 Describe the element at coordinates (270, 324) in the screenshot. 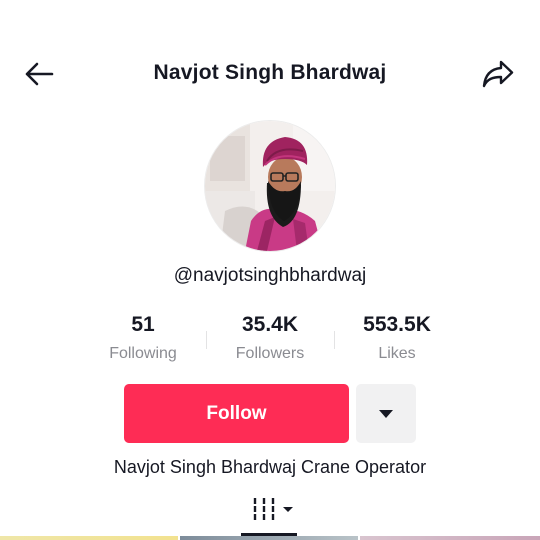

I see `followers-count: 35.4K` at that location.